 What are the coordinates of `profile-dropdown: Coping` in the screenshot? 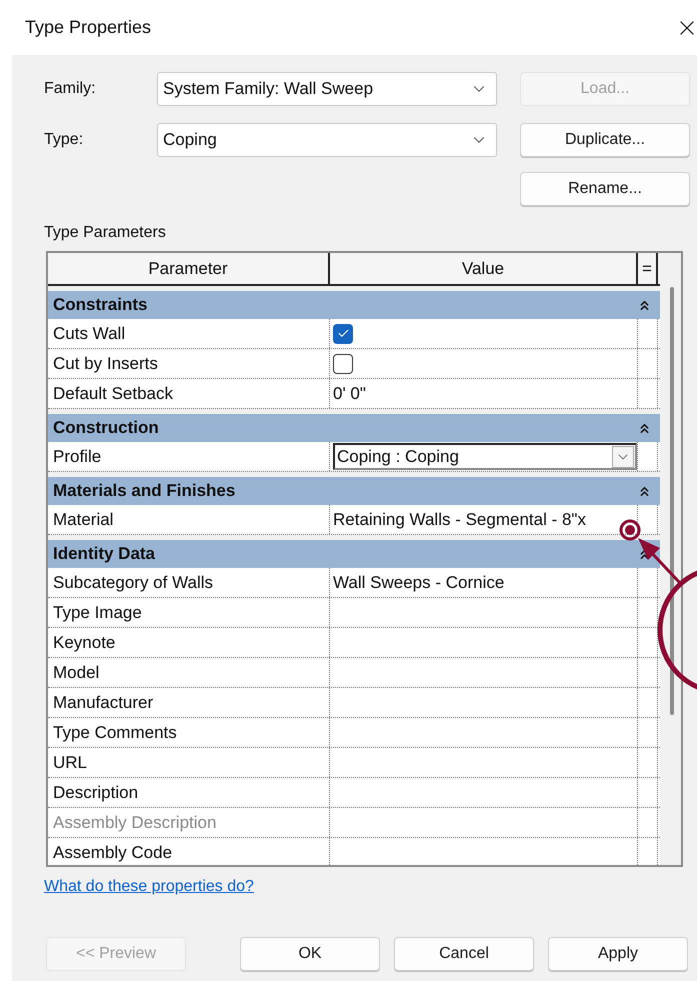 It's located at (485, 456).